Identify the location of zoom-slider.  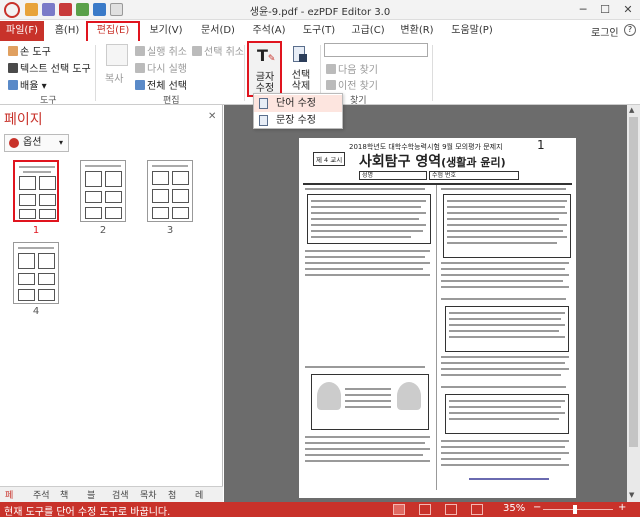
(578, 509).